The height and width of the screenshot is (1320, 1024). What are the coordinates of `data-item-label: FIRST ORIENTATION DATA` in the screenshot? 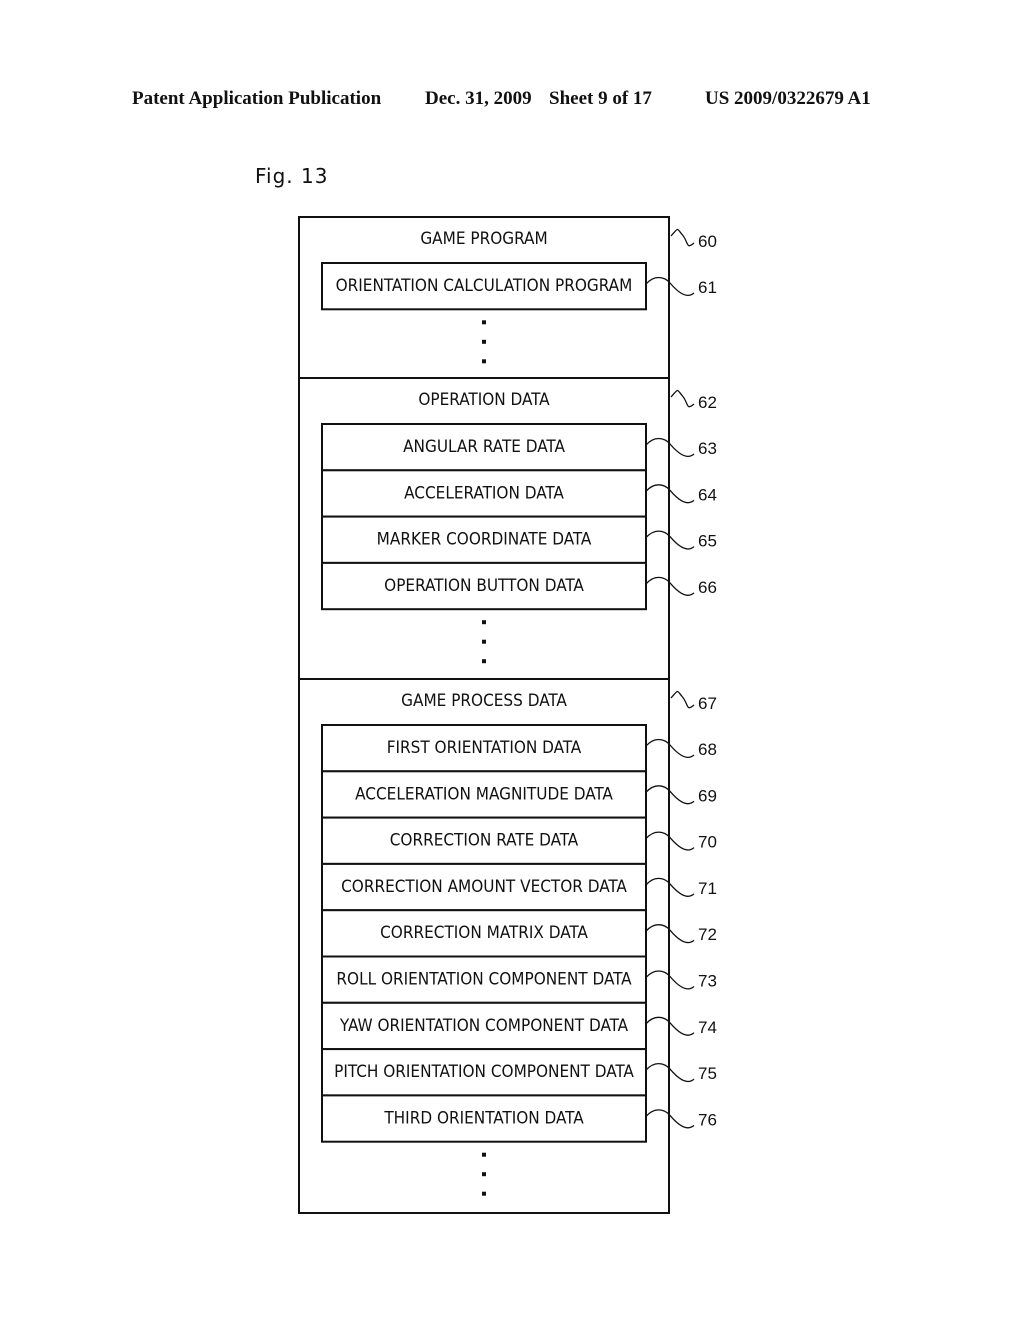 It's located at (484, 748).